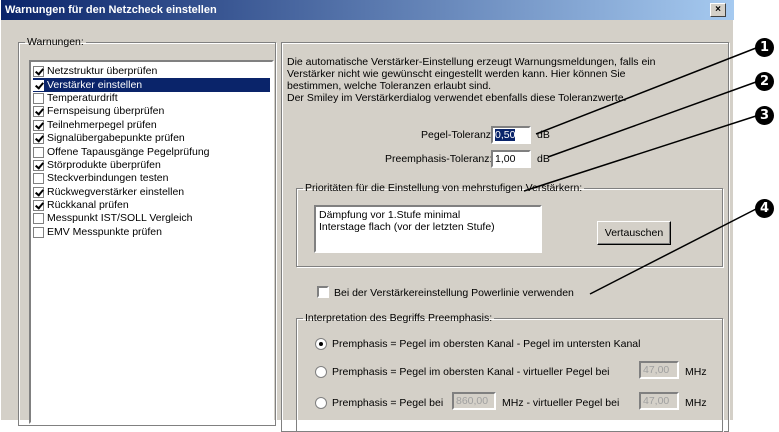  I want to click on callout-1: 1, so click(764, 47).